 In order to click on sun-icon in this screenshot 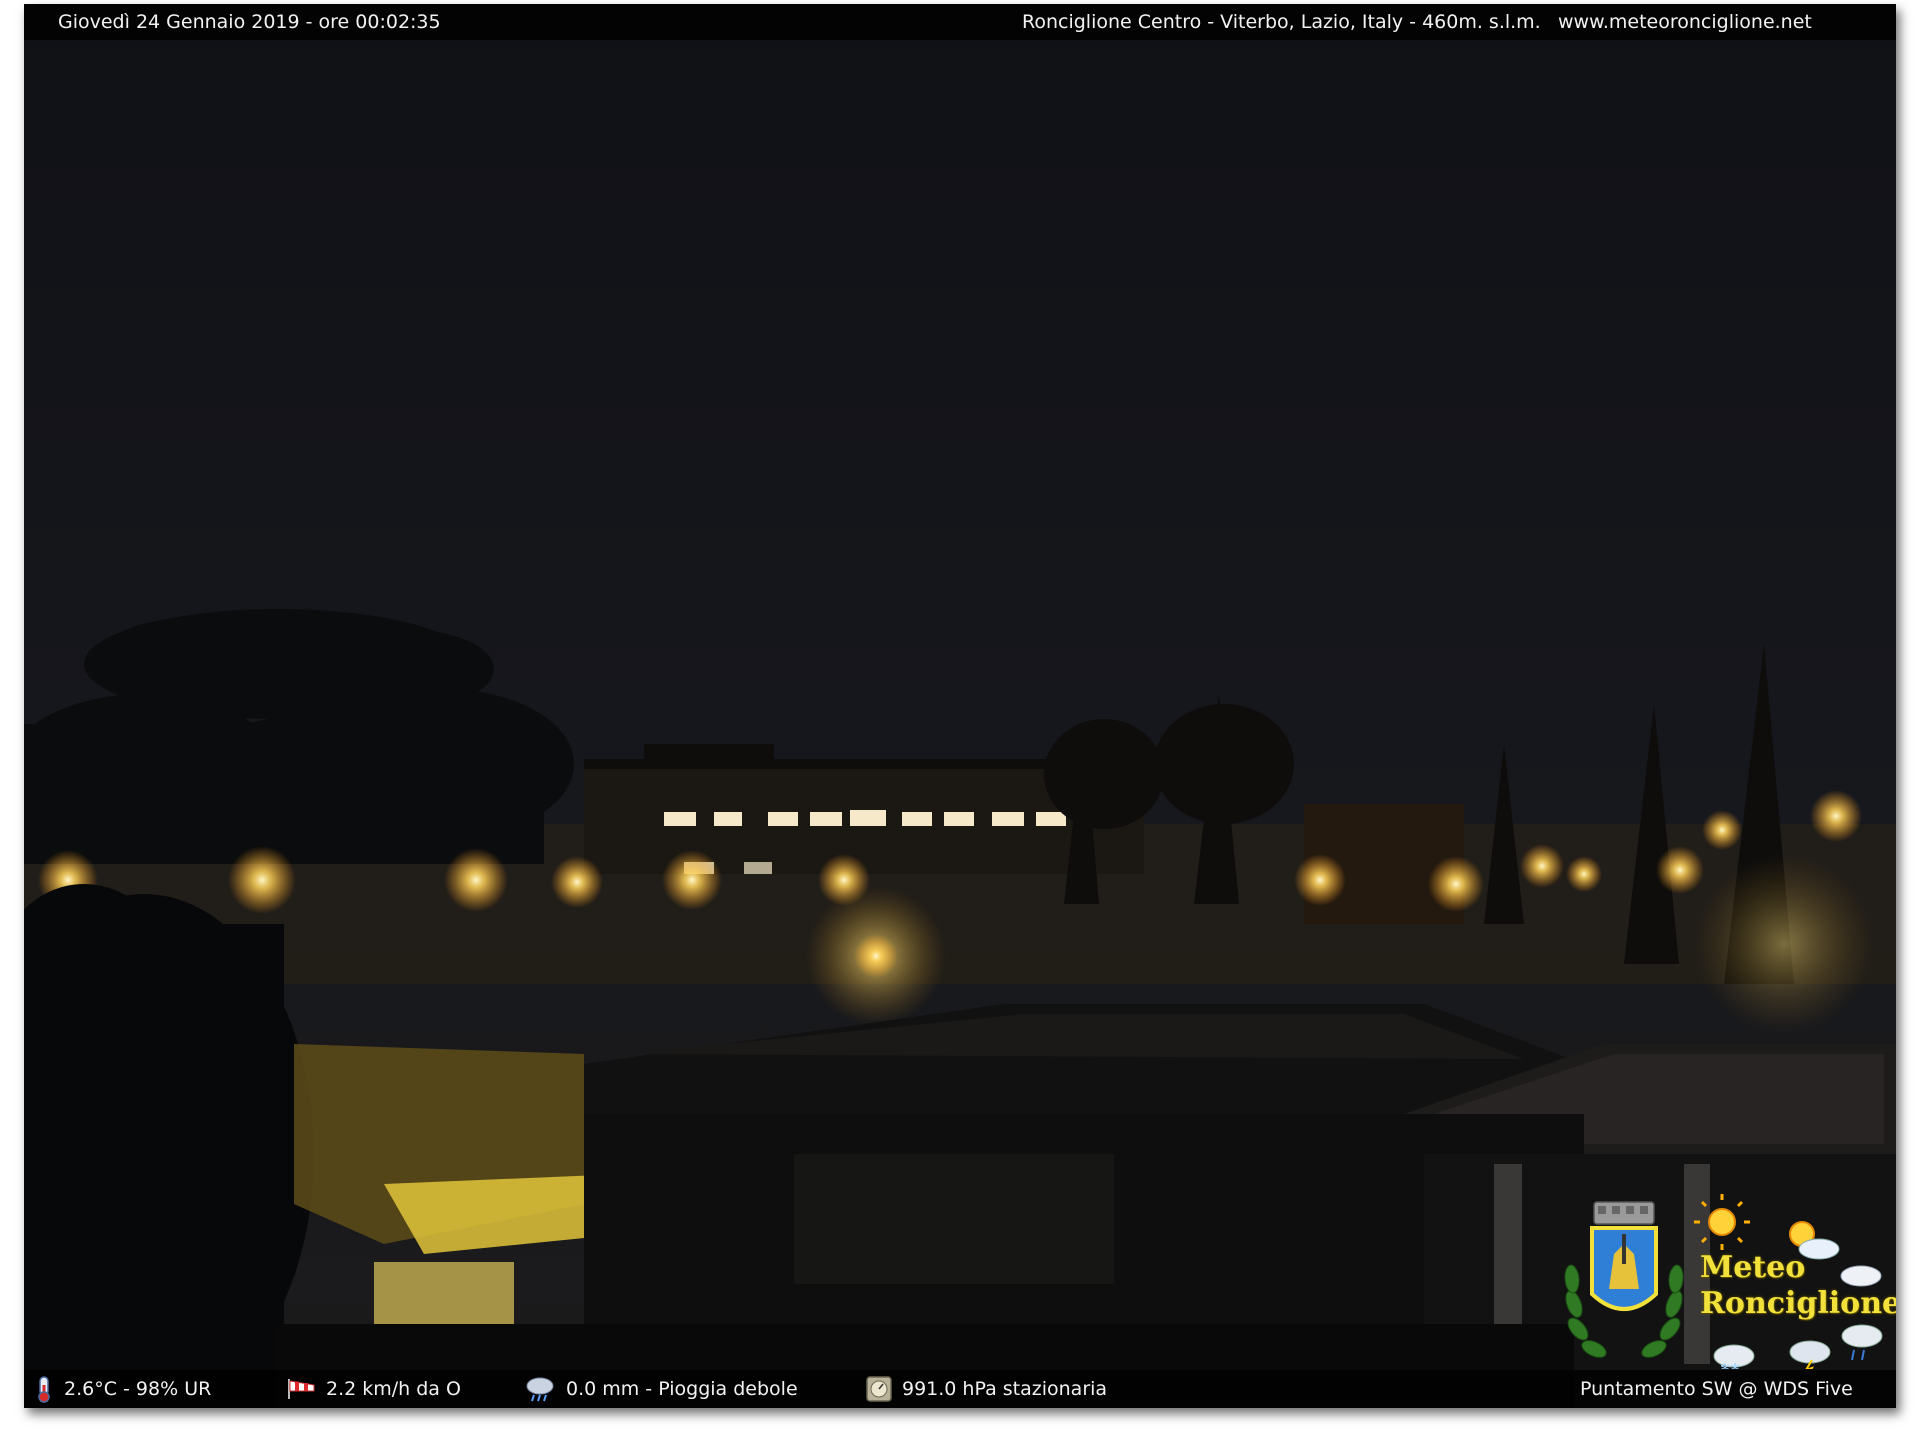, I will do `click(1722, 1222)`.